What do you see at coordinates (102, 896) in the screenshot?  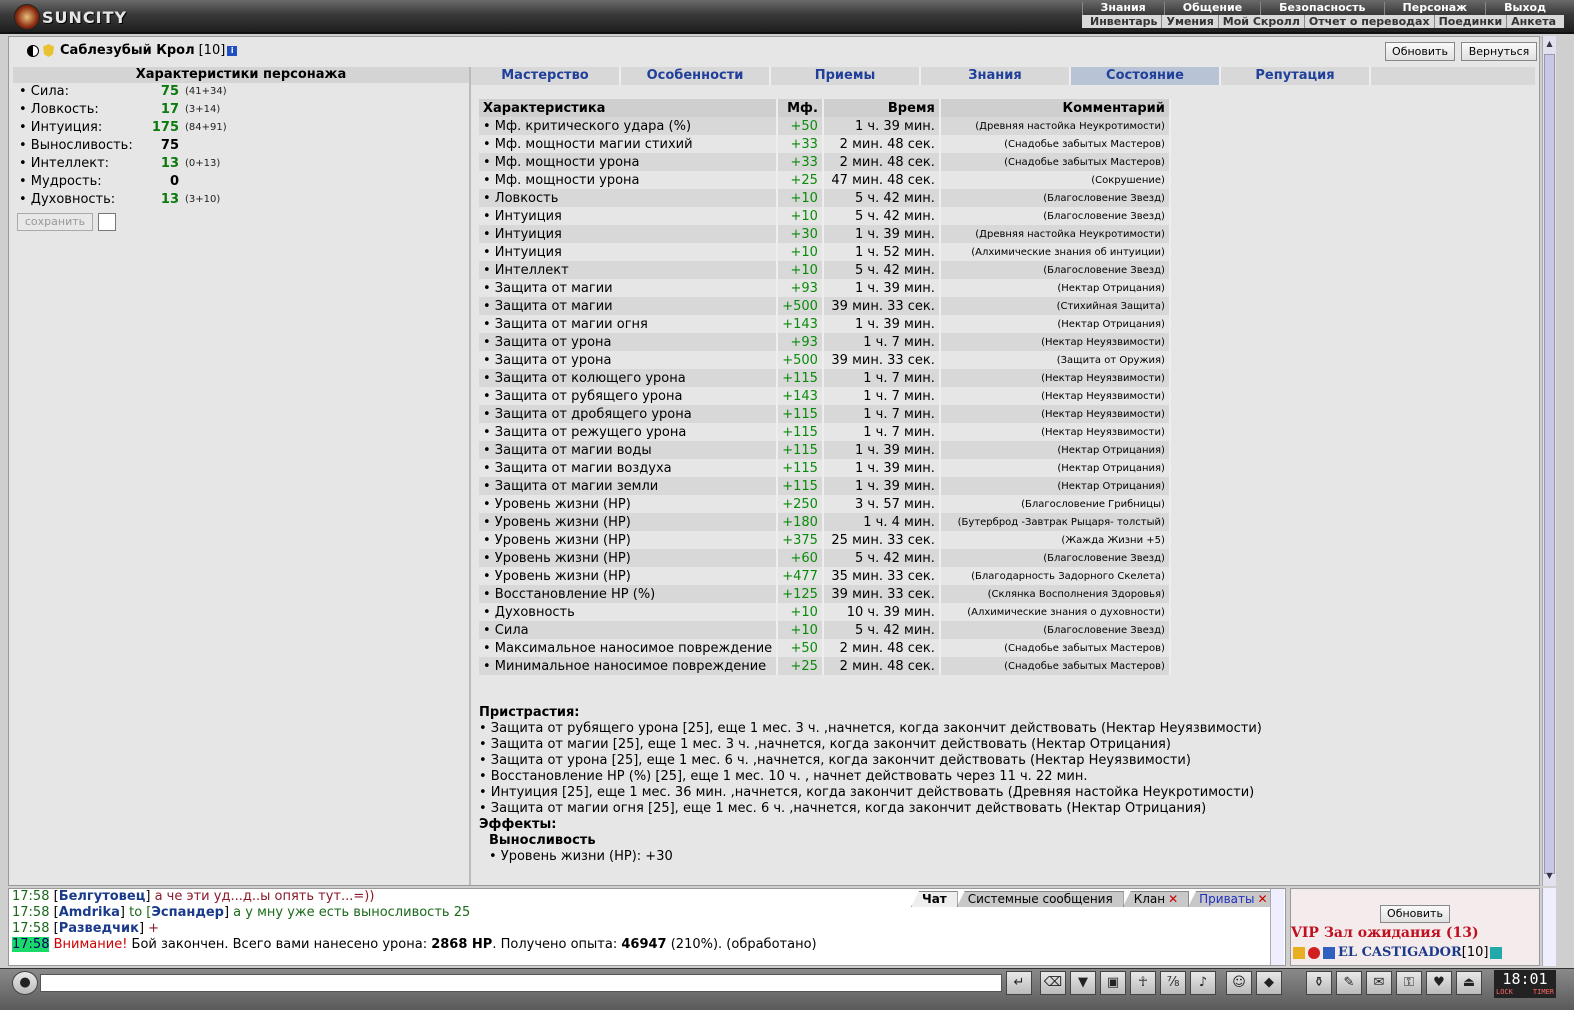 I see `chat-nick: Белгутовец` at bounding box center [102, 896].